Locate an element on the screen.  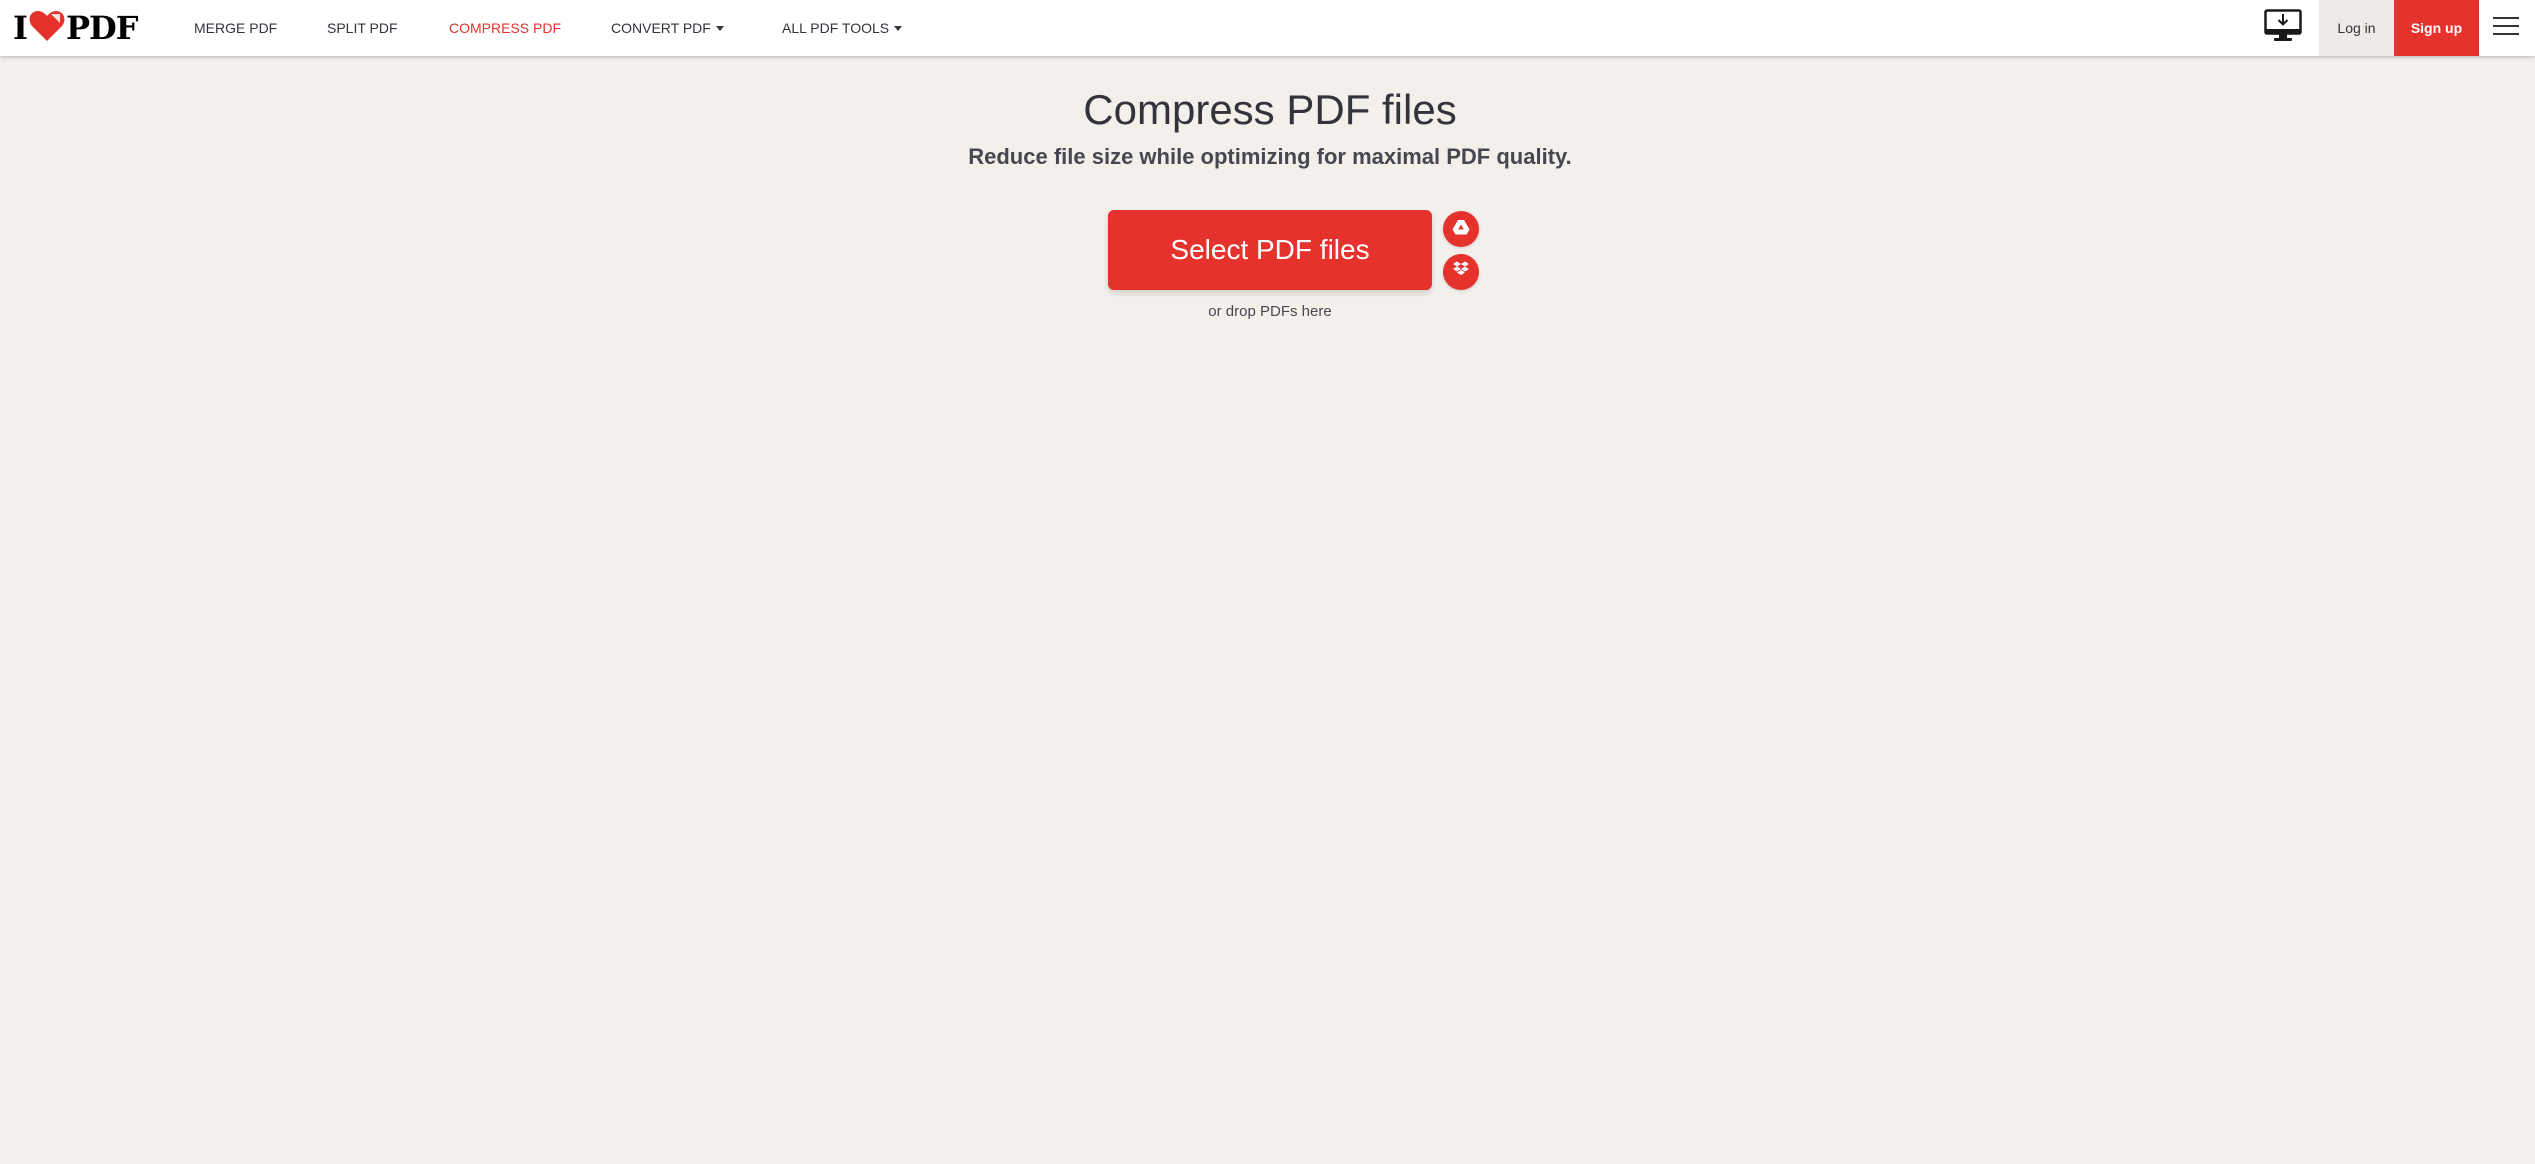
login-label: Log in is located at coordinates (2356, 28).